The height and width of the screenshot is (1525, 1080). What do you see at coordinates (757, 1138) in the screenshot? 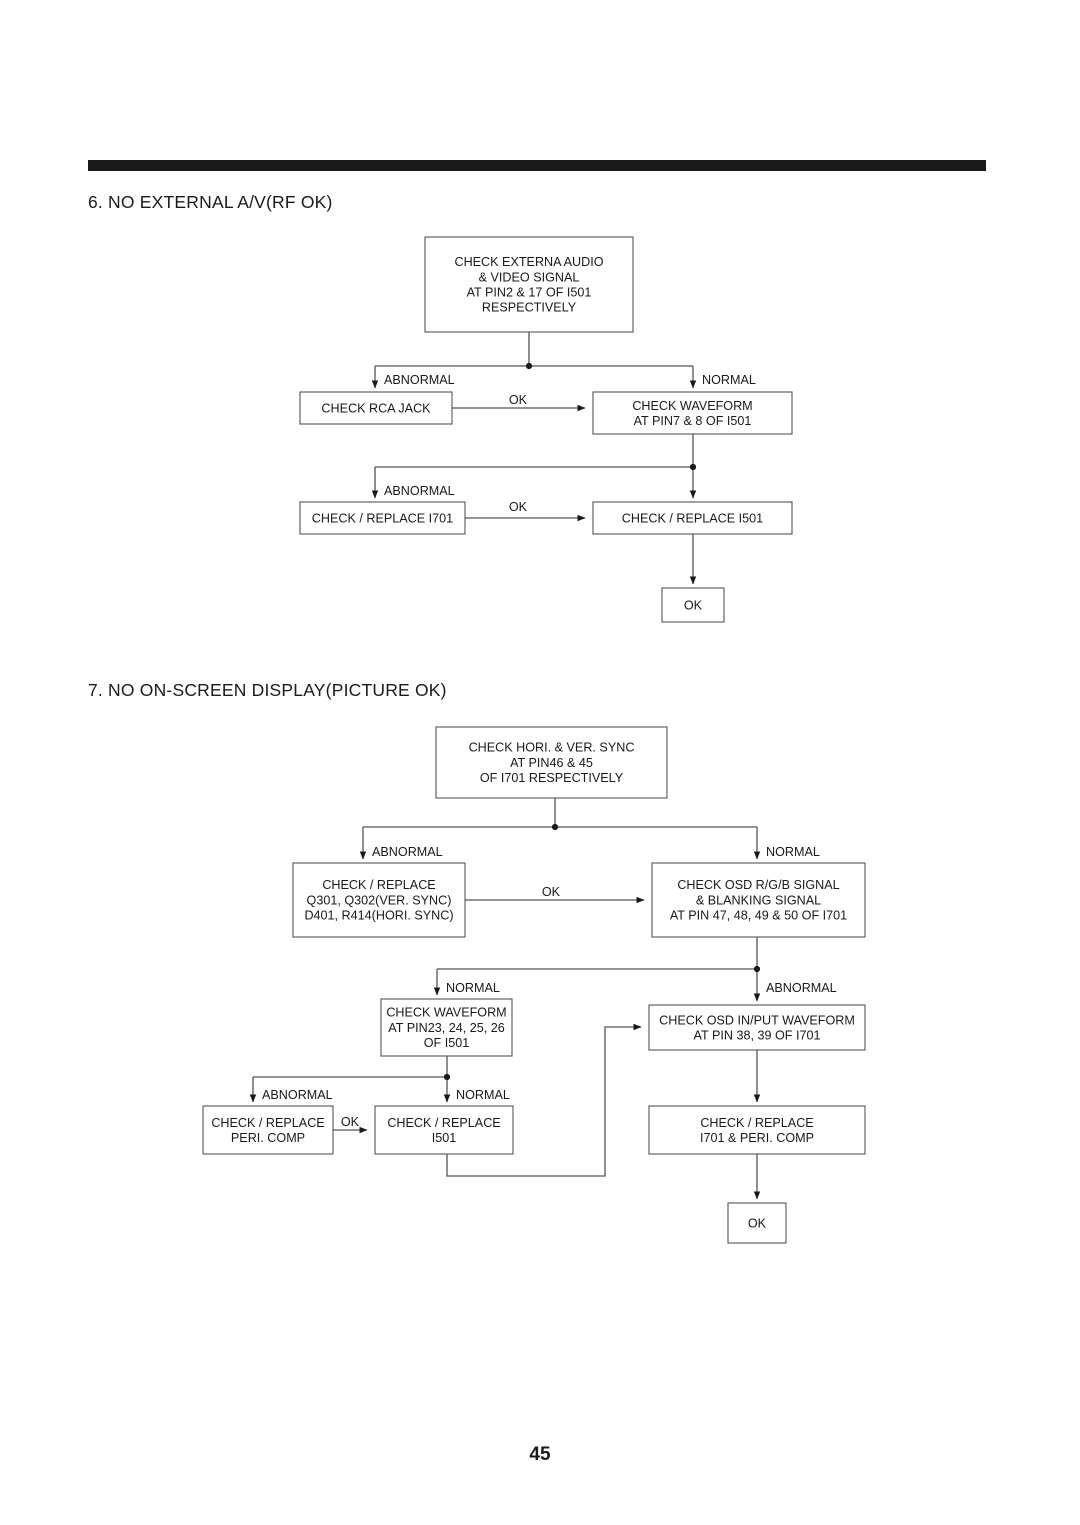
I see `check-replace-i701-peri-comp-box-line-1: I701 & PERI. COMP` at bounding box center [757, 1138].